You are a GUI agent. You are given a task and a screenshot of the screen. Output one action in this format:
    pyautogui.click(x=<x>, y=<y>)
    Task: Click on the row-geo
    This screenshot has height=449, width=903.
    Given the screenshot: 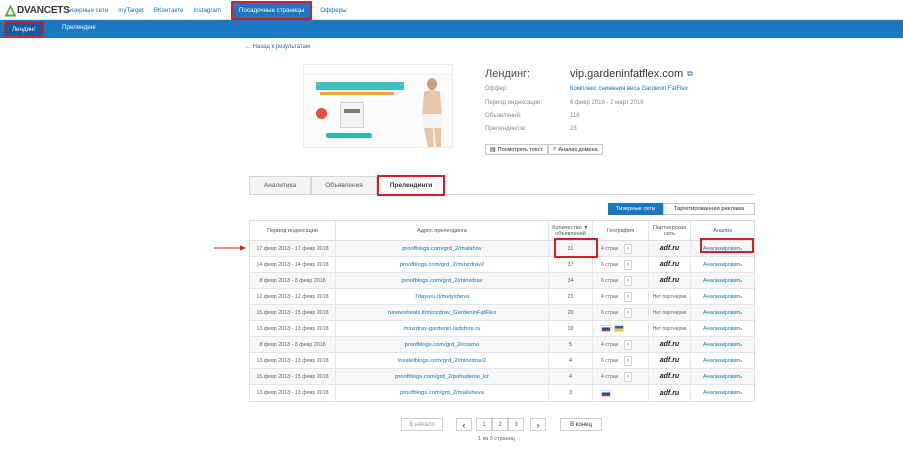 What is the action you would take?
    pyautogui.click(x=621, y=393)
    